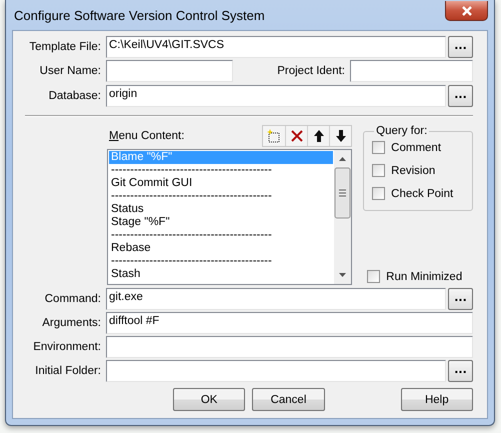  Describe the element at coordinates (221, 222) in the screenshot. I see `list-item: Stage "%F"` at that location.